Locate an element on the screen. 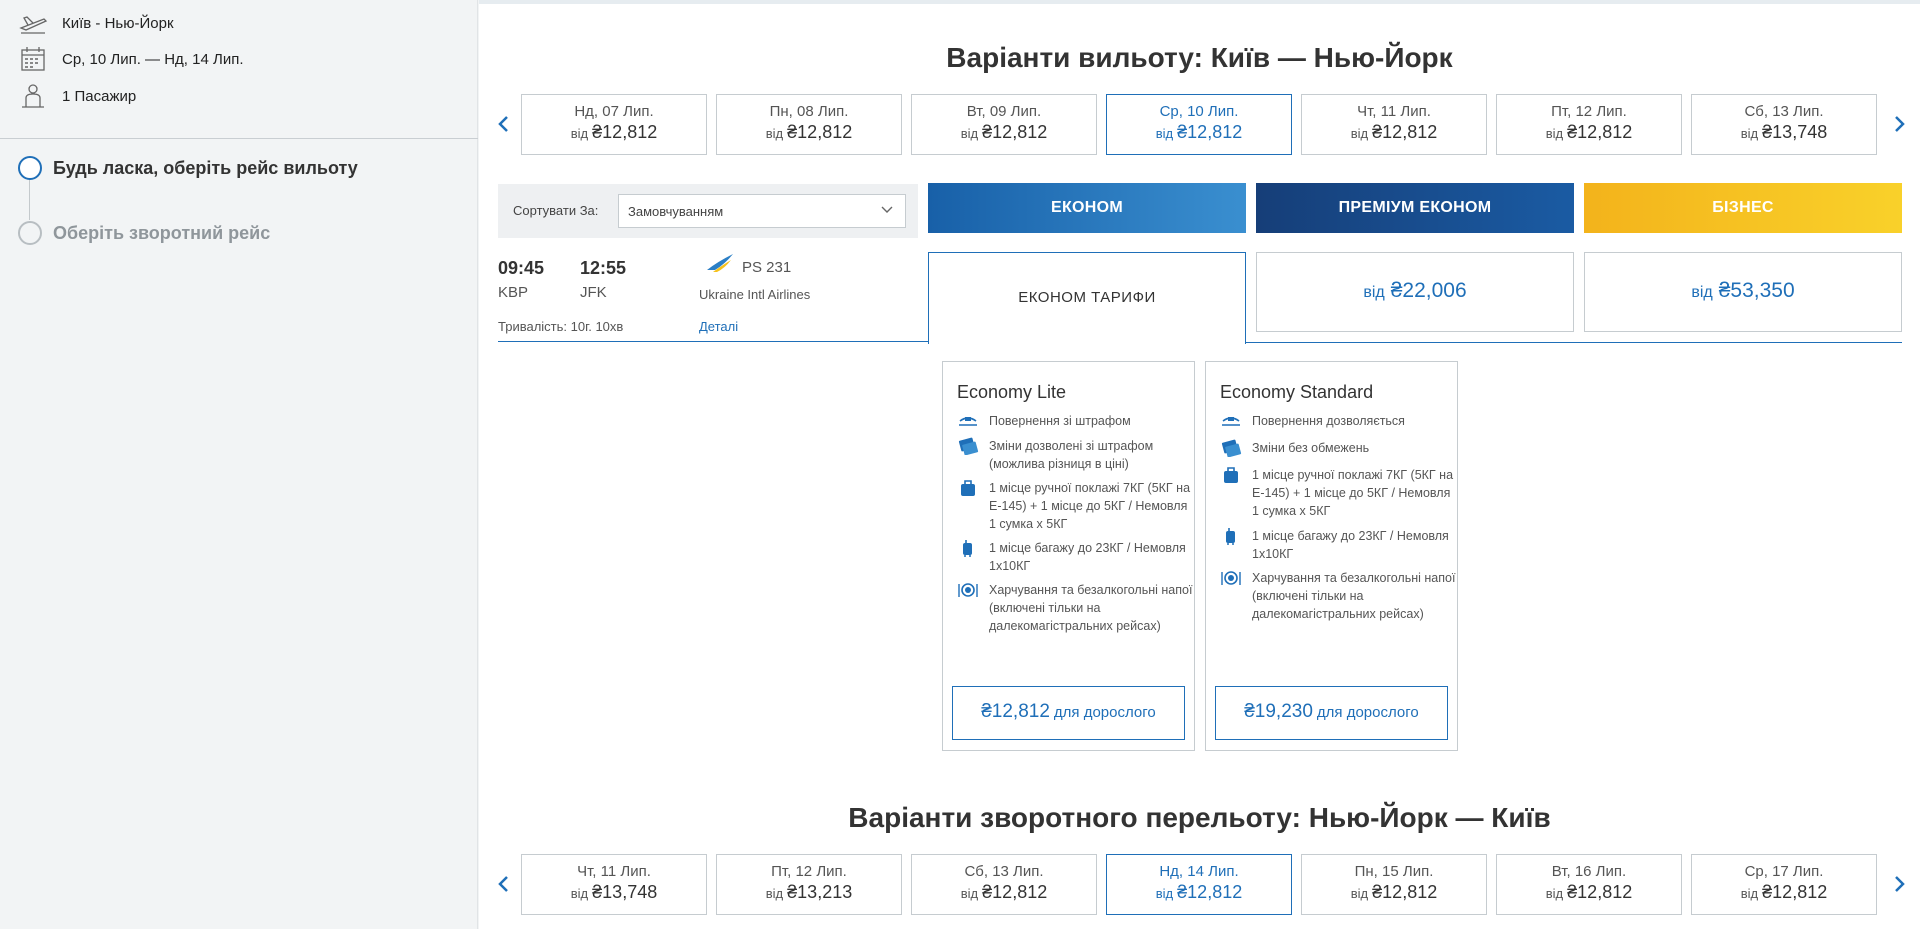 The image size is (1920, 929). passenger-icon is located at coordinates (33, 96).